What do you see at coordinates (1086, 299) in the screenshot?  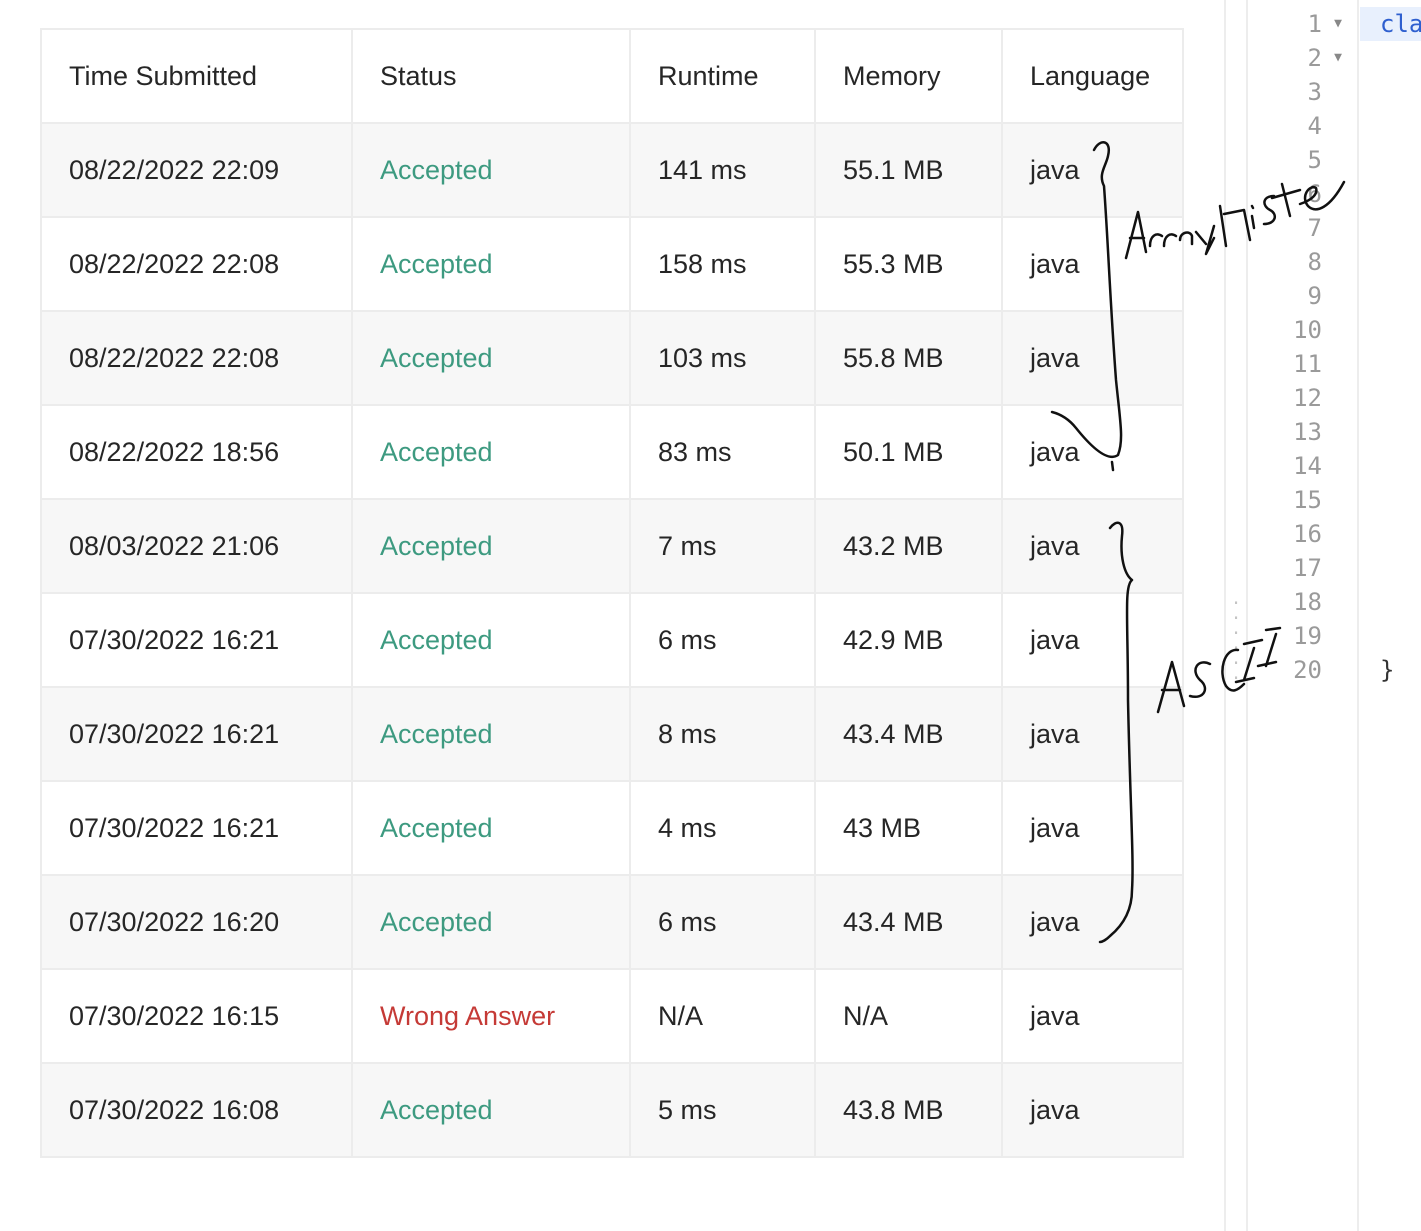 I see `brace-arraylist` at bounding box center [1086, 299].